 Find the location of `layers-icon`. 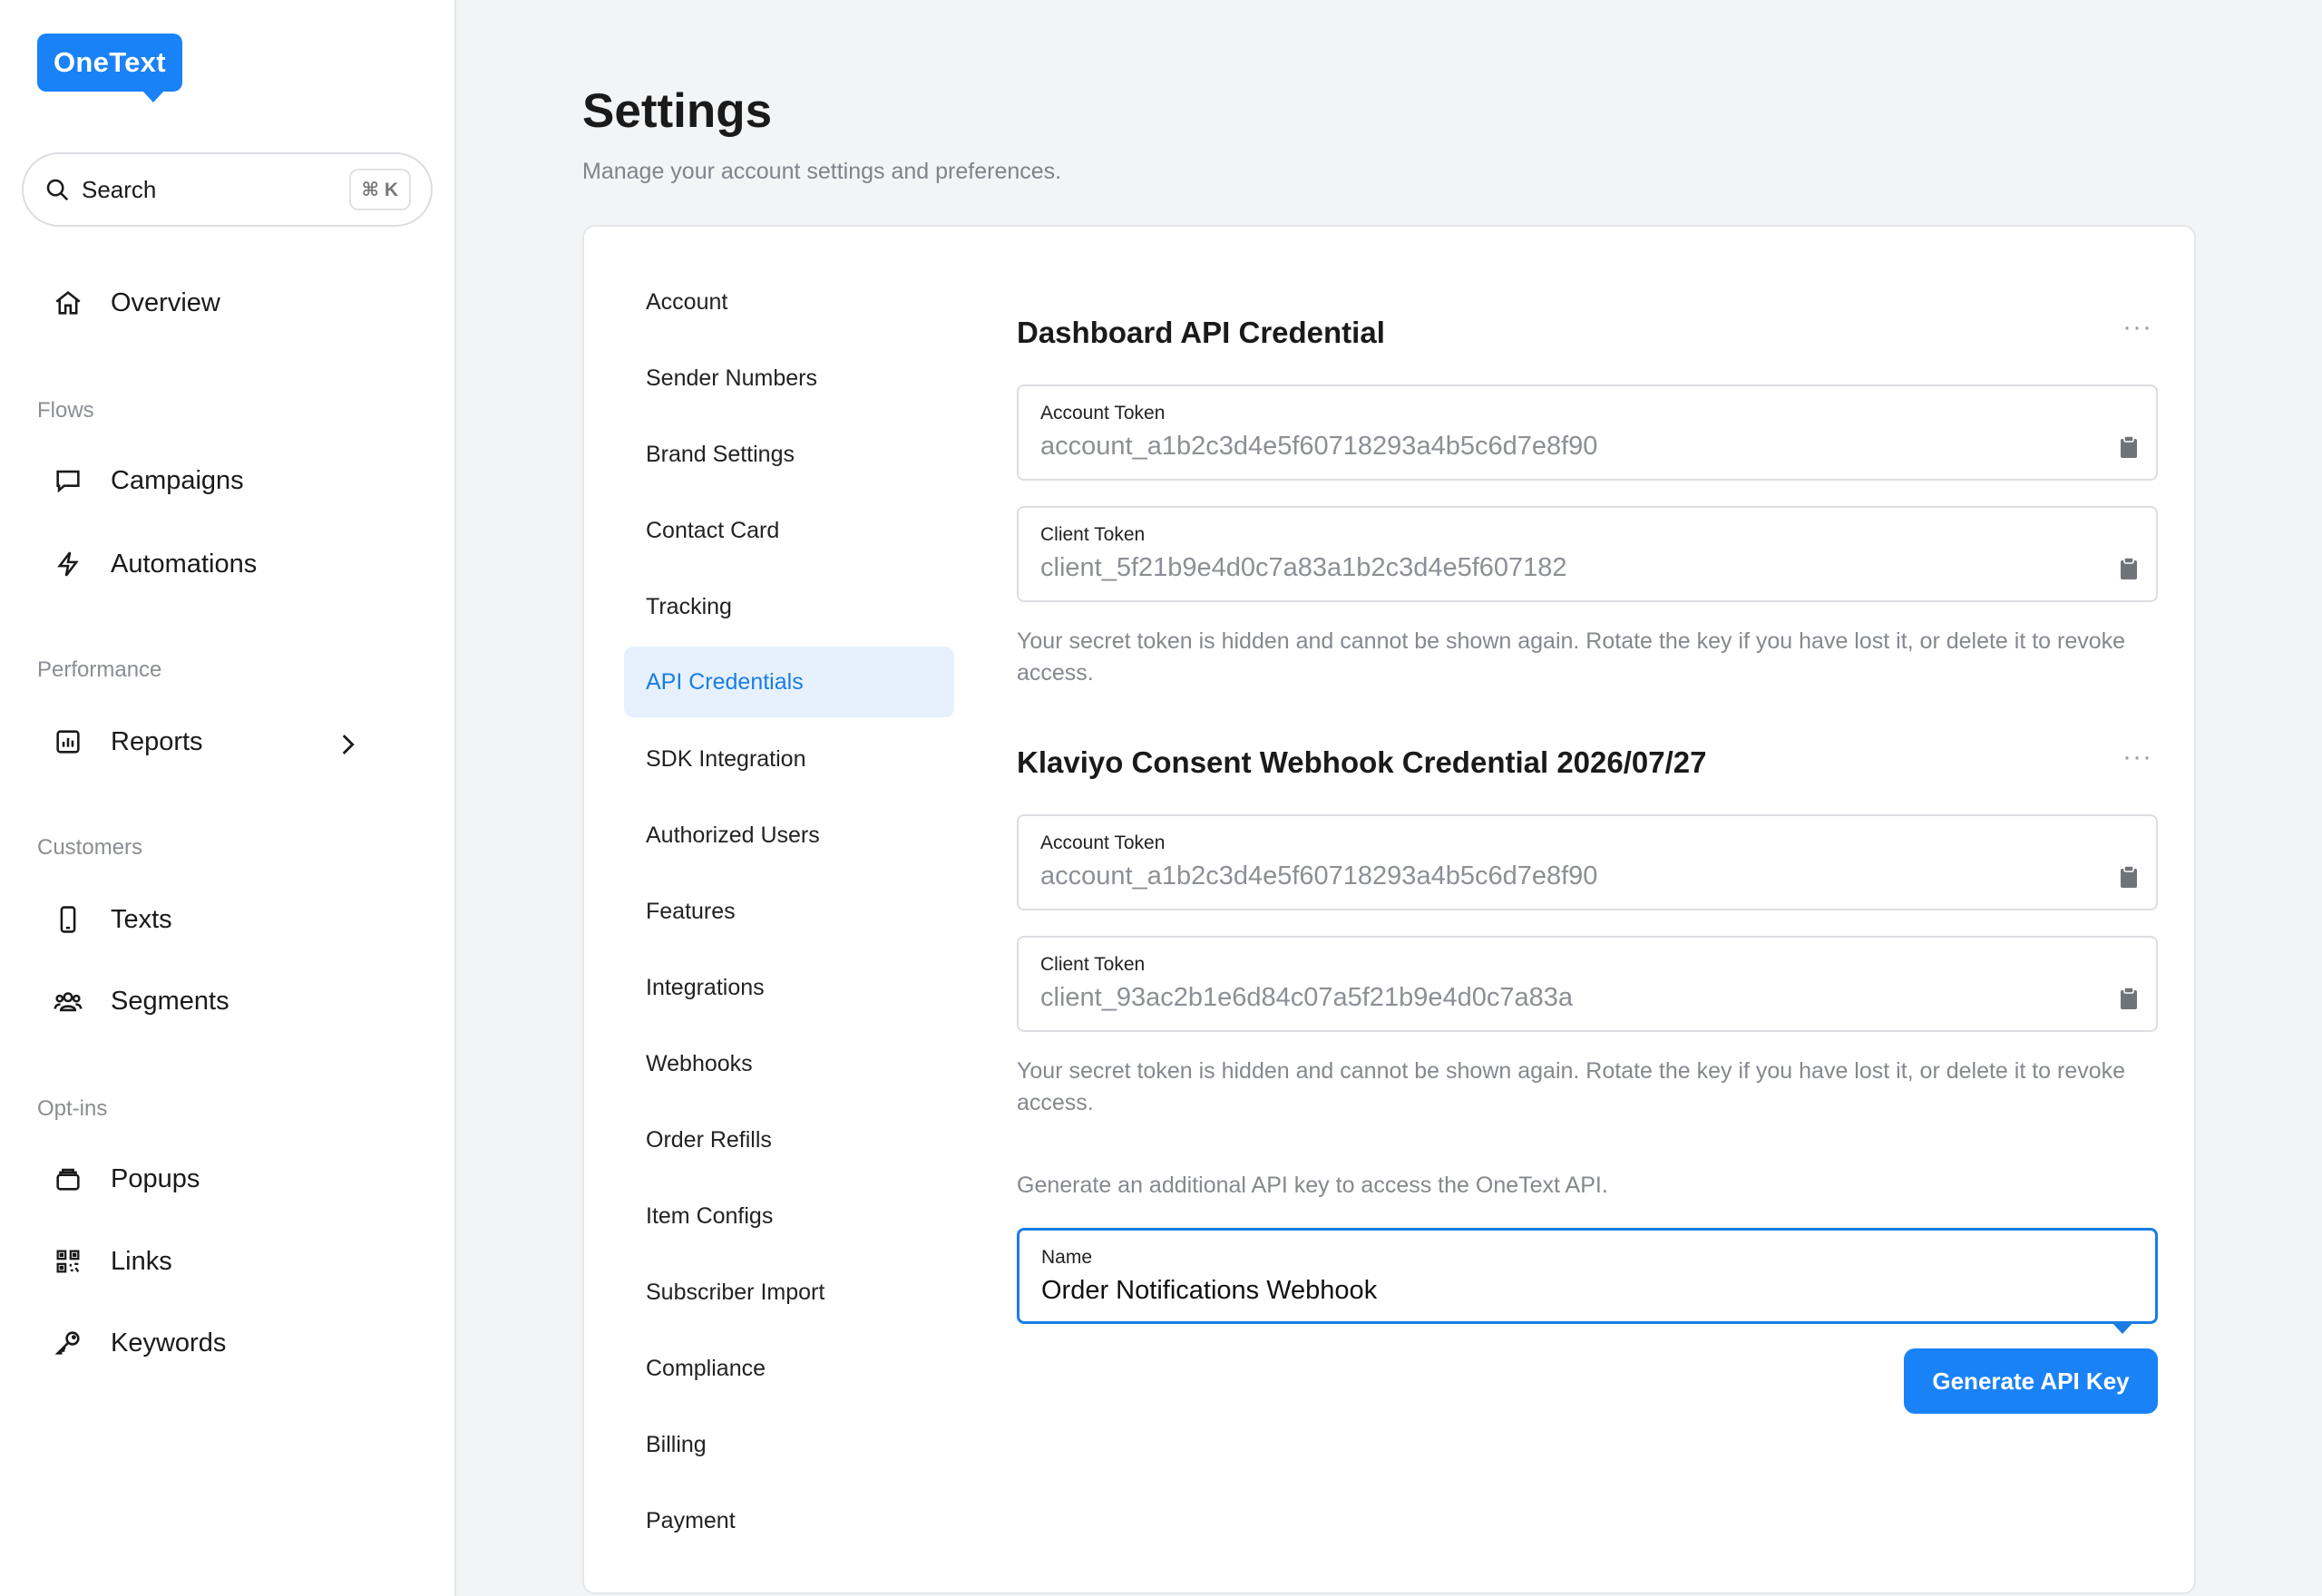

layers-icon is located at coordinates (68, 1179).